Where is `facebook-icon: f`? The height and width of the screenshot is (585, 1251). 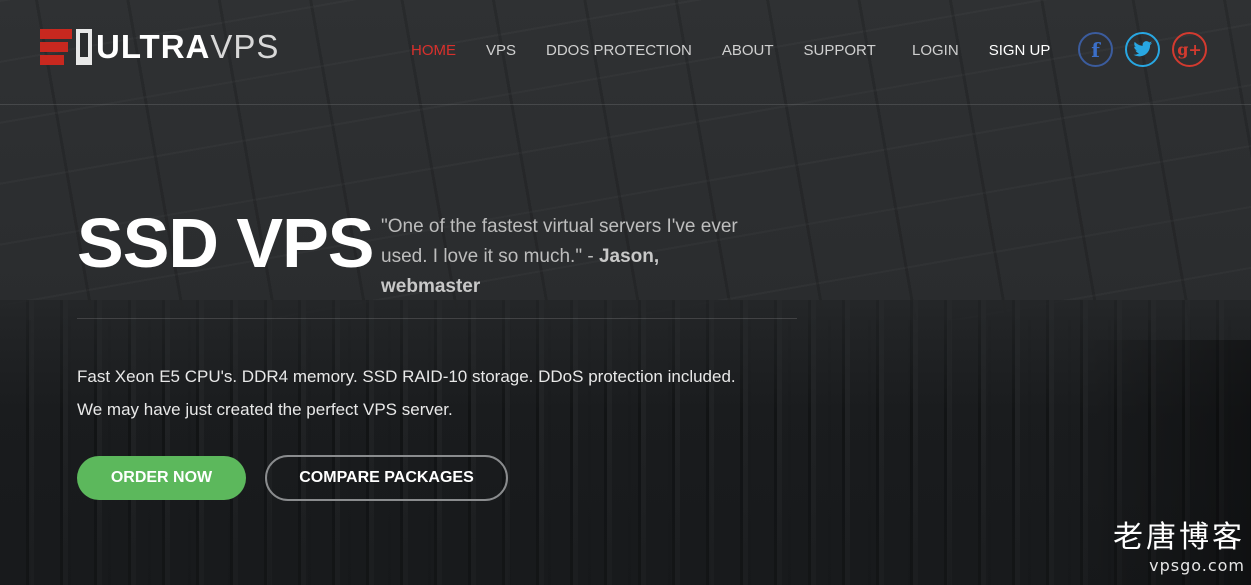
facebook-icon: f is located at coordinates (1095, 49).